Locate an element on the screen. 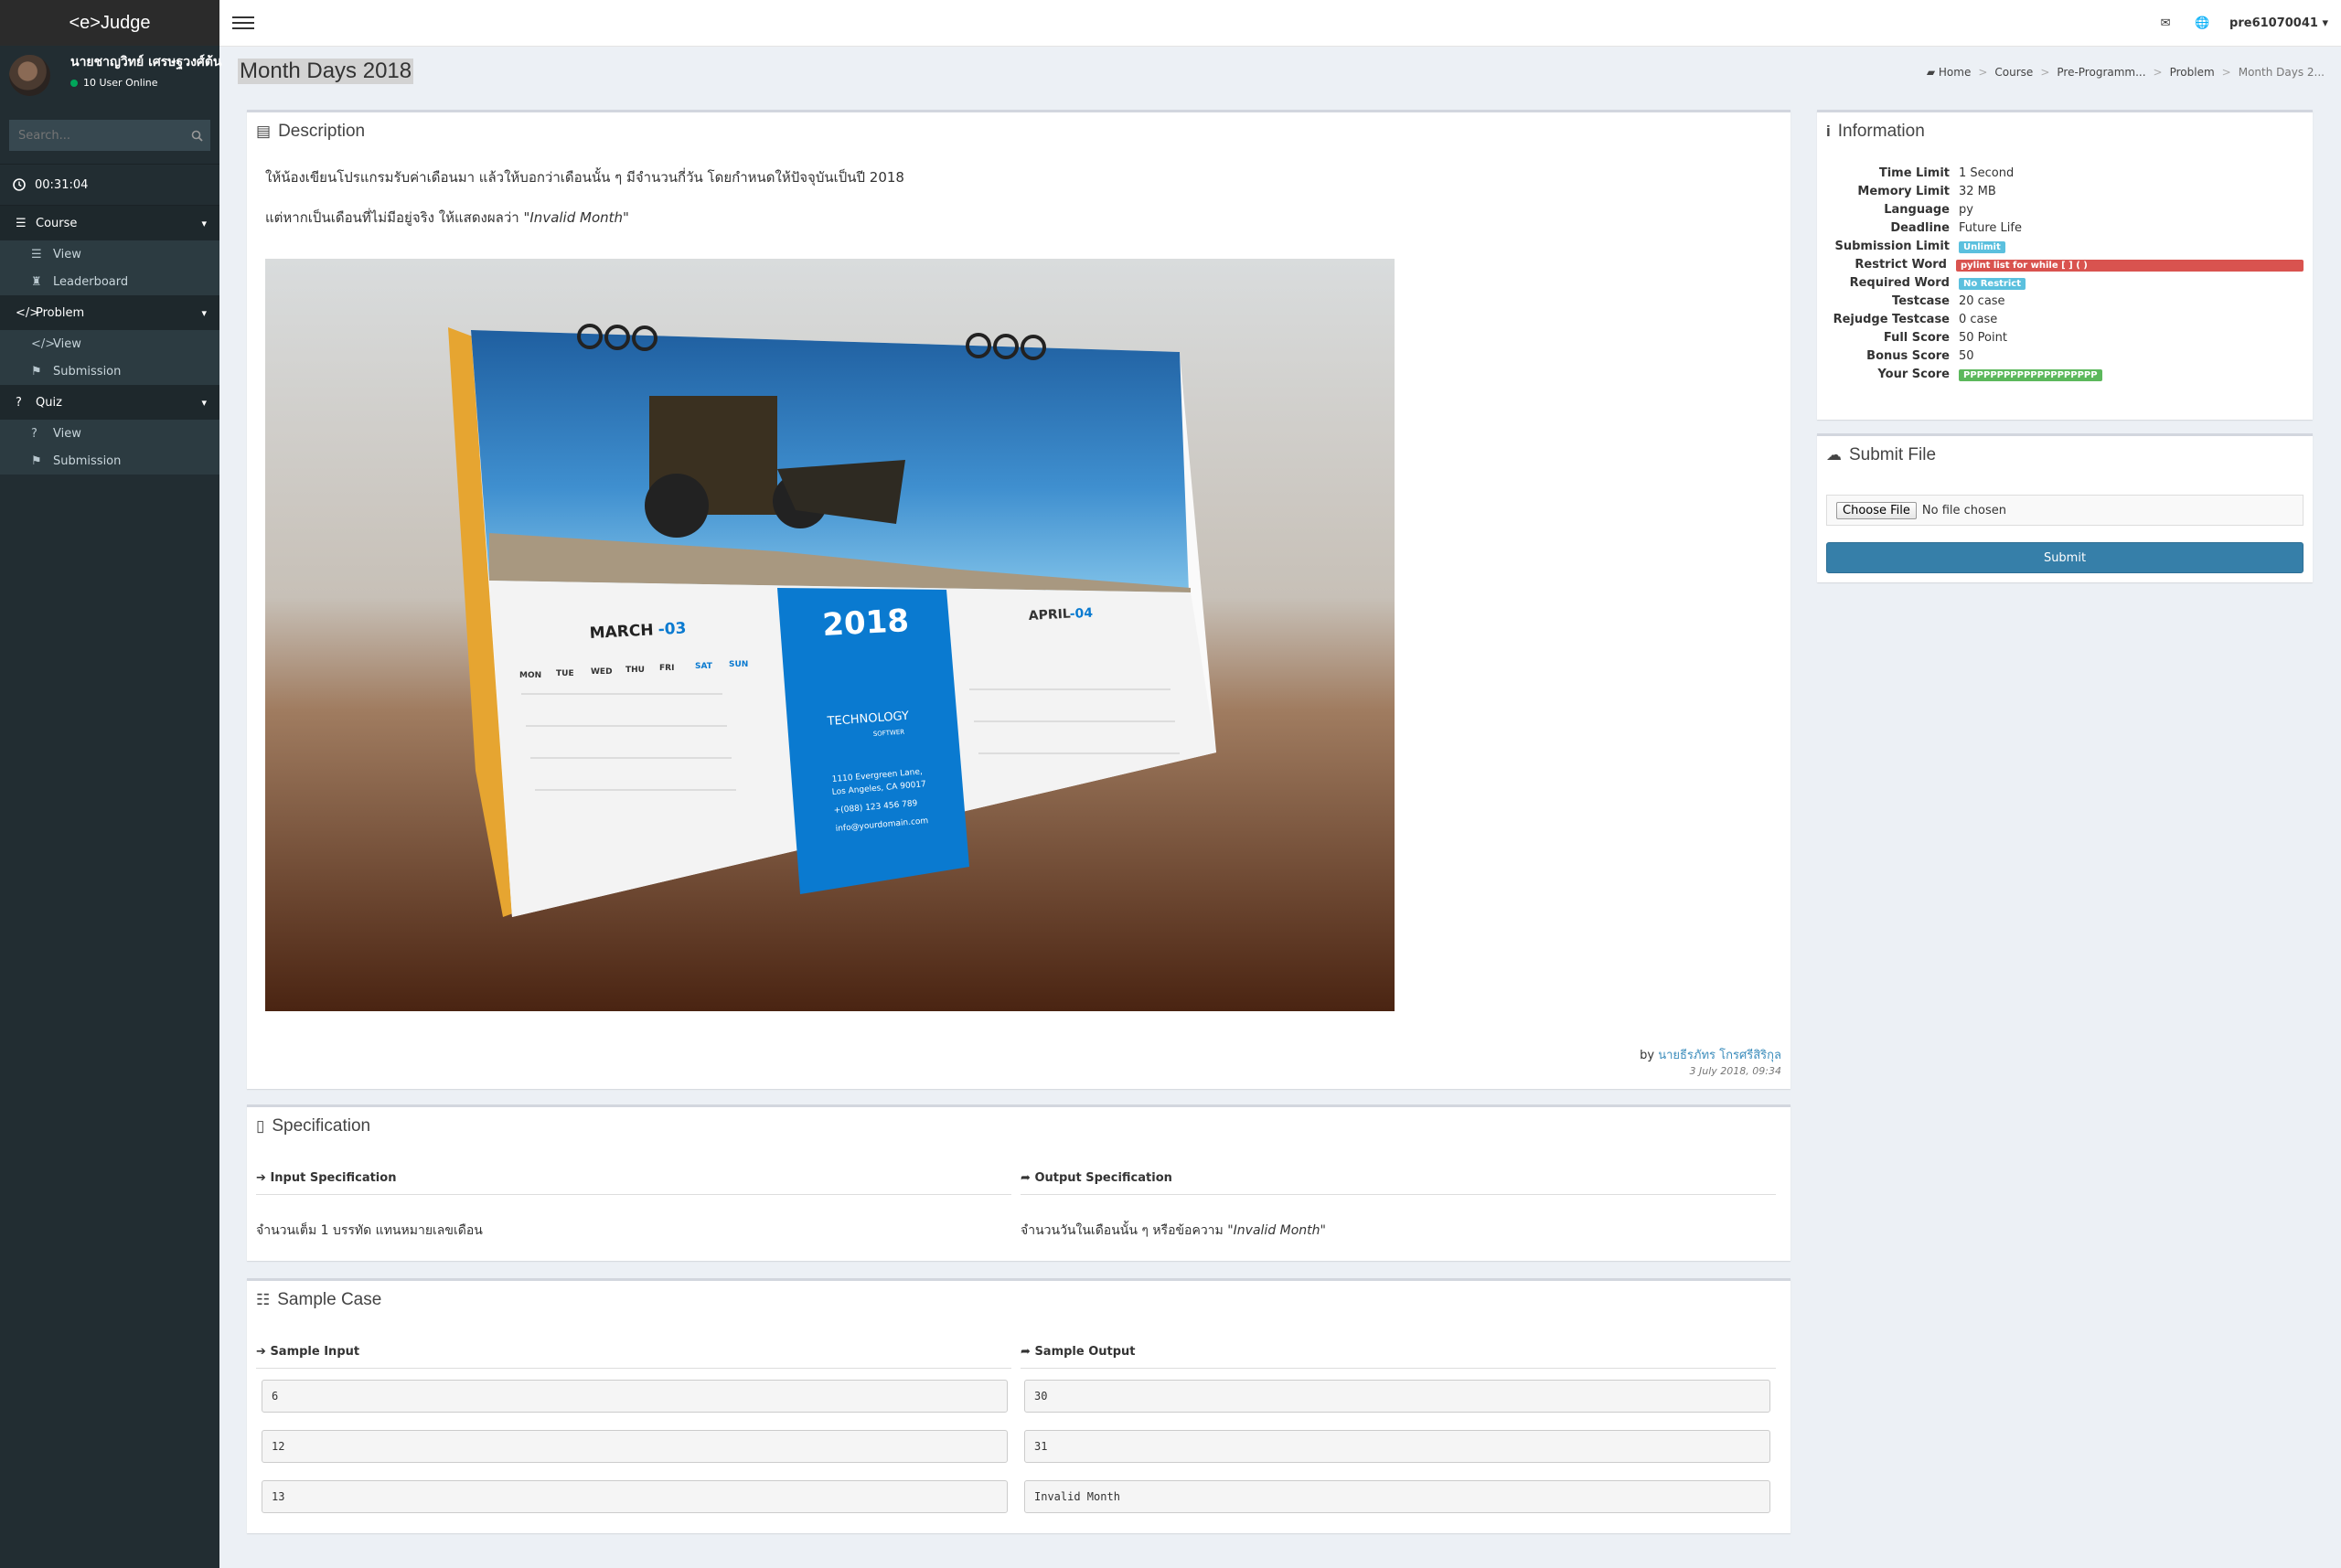  hamburger-menu-icon is located at coordinates (243, 22).